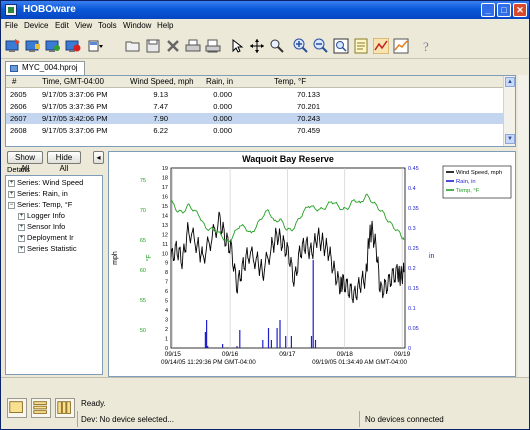 The width and height of the screenshot is (530, 430). I want to click on panel-view-icon, so click(17, 408).